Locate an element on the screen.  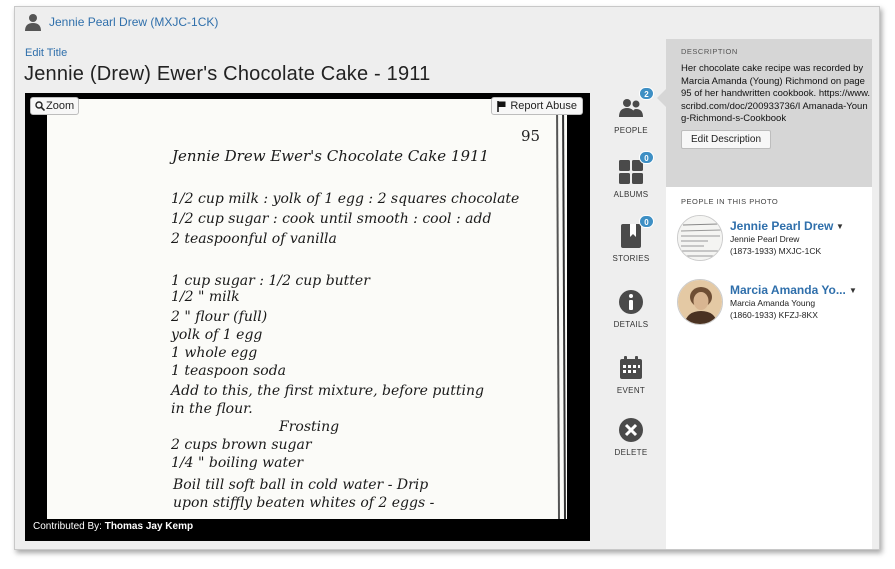
recipe-line: upon stiffly beaten whites of 2 eggs - is located at coordinates (304, 503).